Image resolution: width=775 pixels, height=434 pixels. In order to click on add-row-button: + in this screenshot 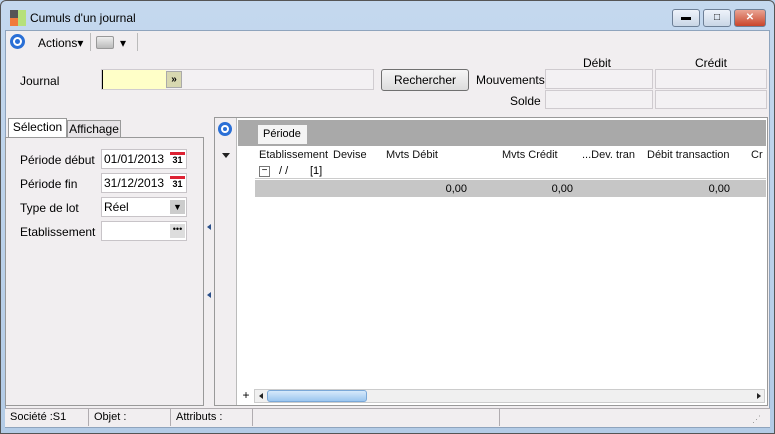, I will do `click(246, 396)`.